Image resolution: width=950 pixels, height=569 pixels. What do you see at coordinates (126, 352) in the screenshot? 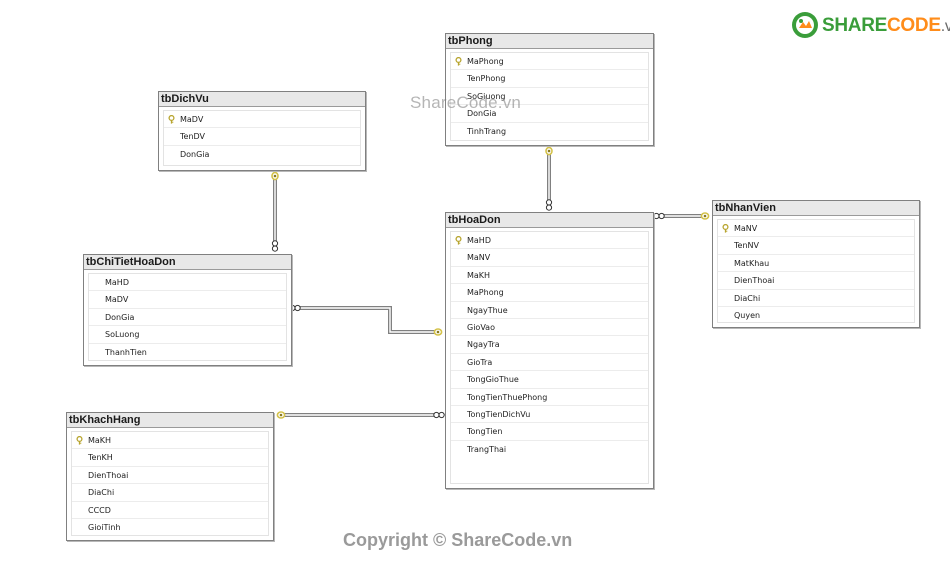
I see `field-name: ThanhTien` at bounding box center [126, 352].